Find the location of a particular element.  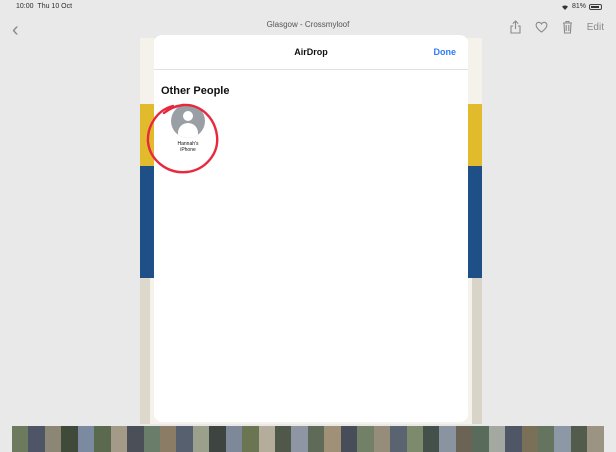

device-name: Hannah's iPhone is located at coordinates (188, 147).